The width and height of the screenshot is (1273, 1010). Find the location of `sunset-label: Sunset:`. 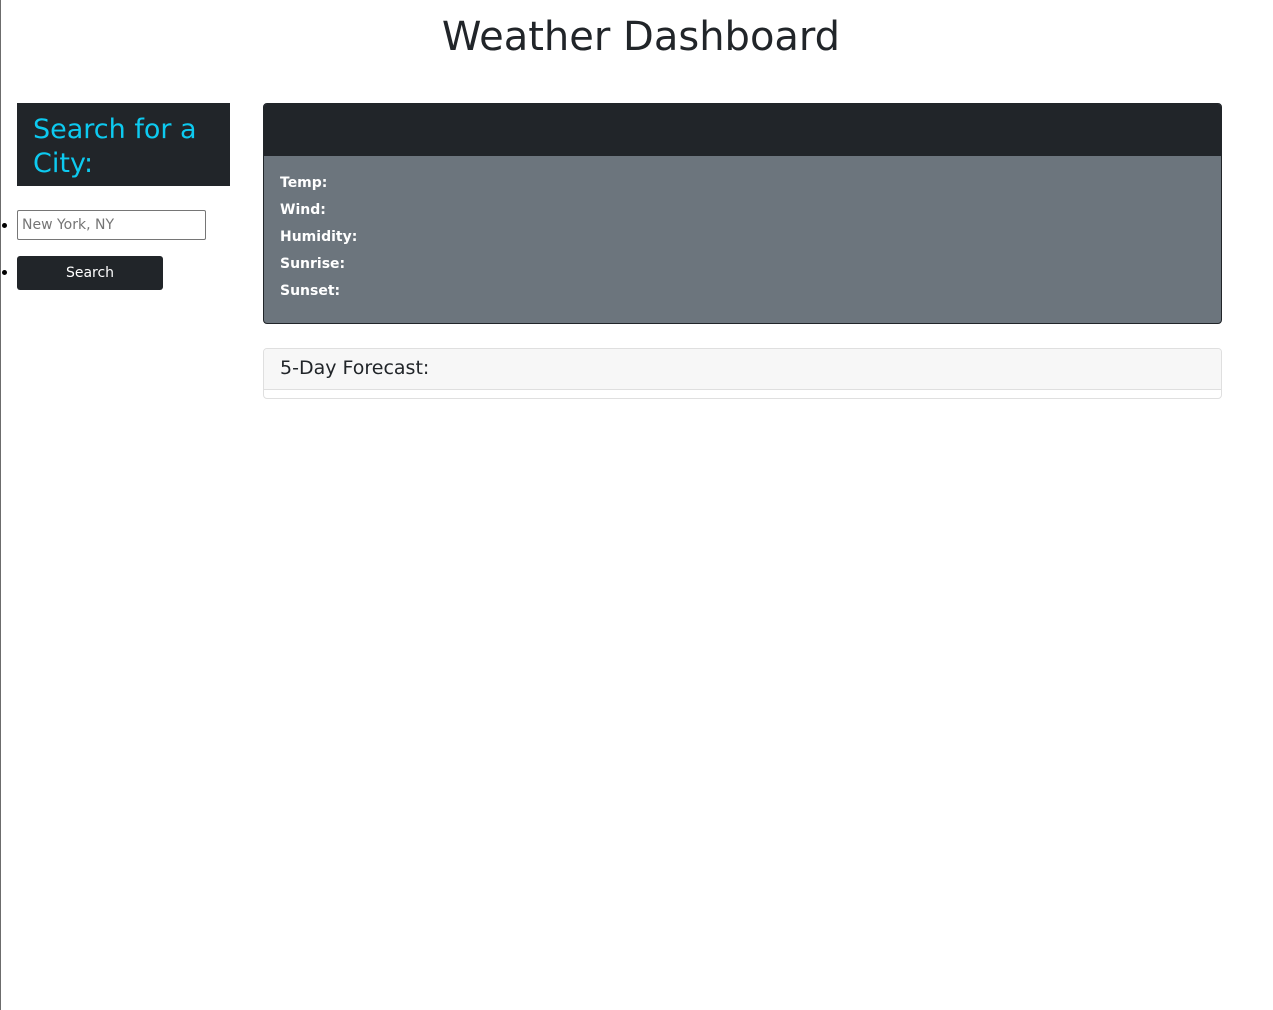

sunset-label: Sunset: is located at coordinates (310, 291).